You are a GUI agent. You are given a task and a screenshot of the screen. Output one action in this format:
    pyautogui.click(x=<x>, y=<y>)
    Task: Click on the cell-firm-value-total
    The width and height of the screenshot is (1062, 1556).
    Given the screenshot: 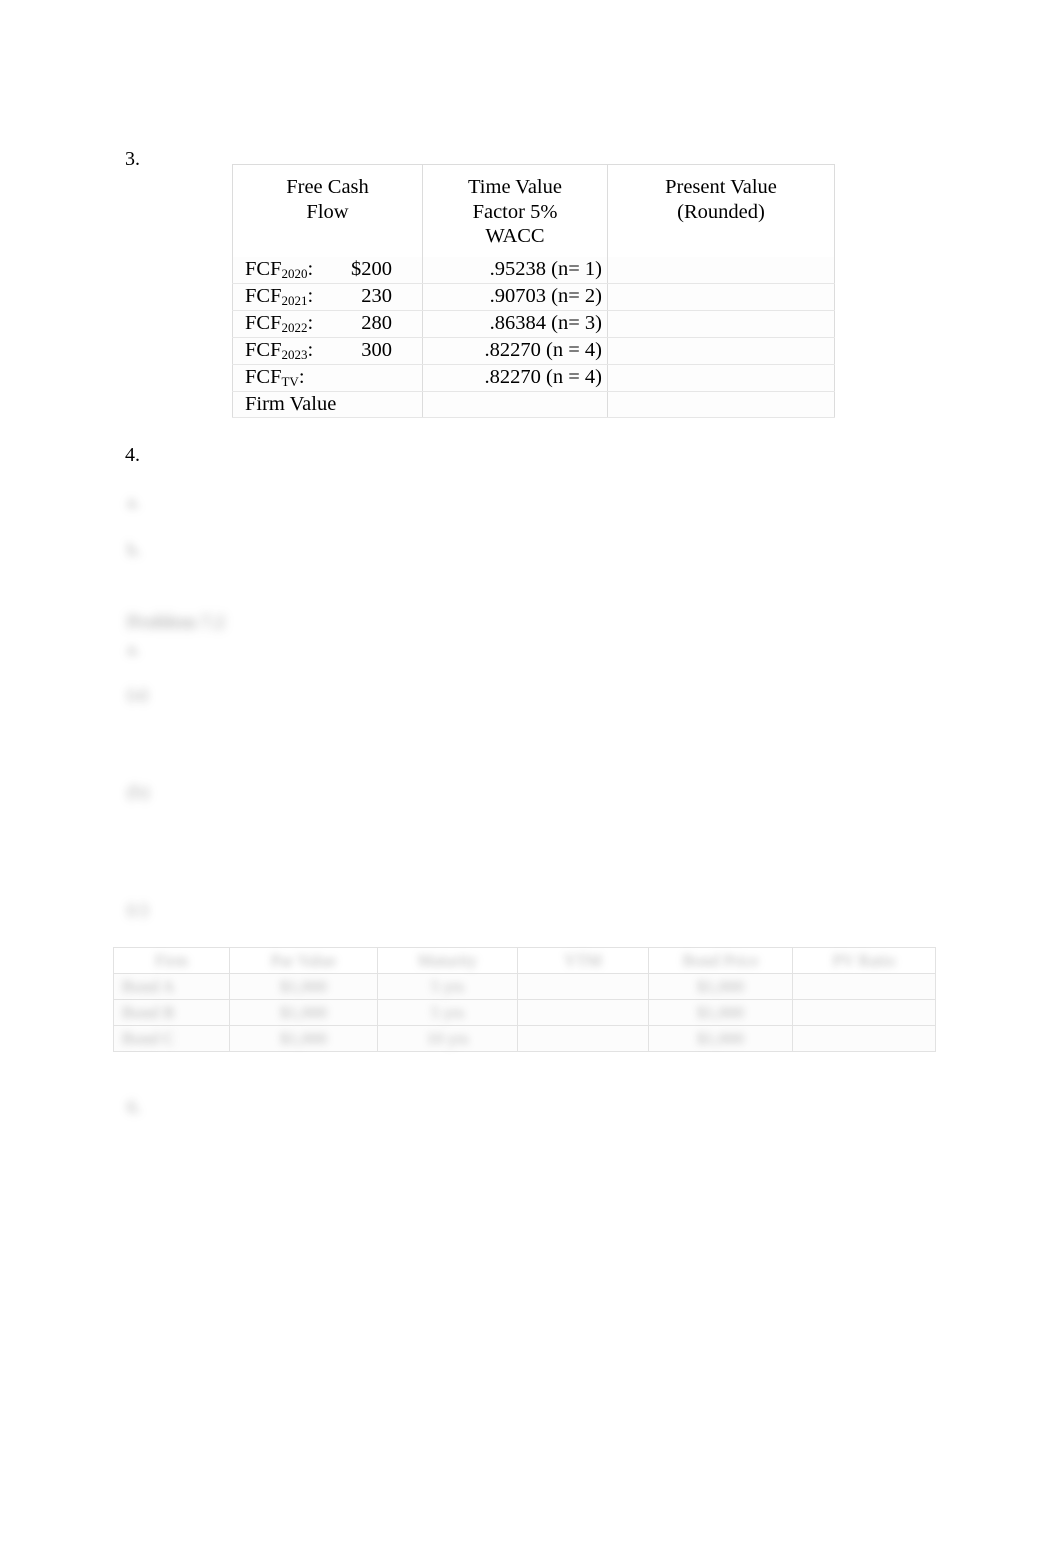 What is the action you would take?
    pyautogui.click(x=721, y=404)
    